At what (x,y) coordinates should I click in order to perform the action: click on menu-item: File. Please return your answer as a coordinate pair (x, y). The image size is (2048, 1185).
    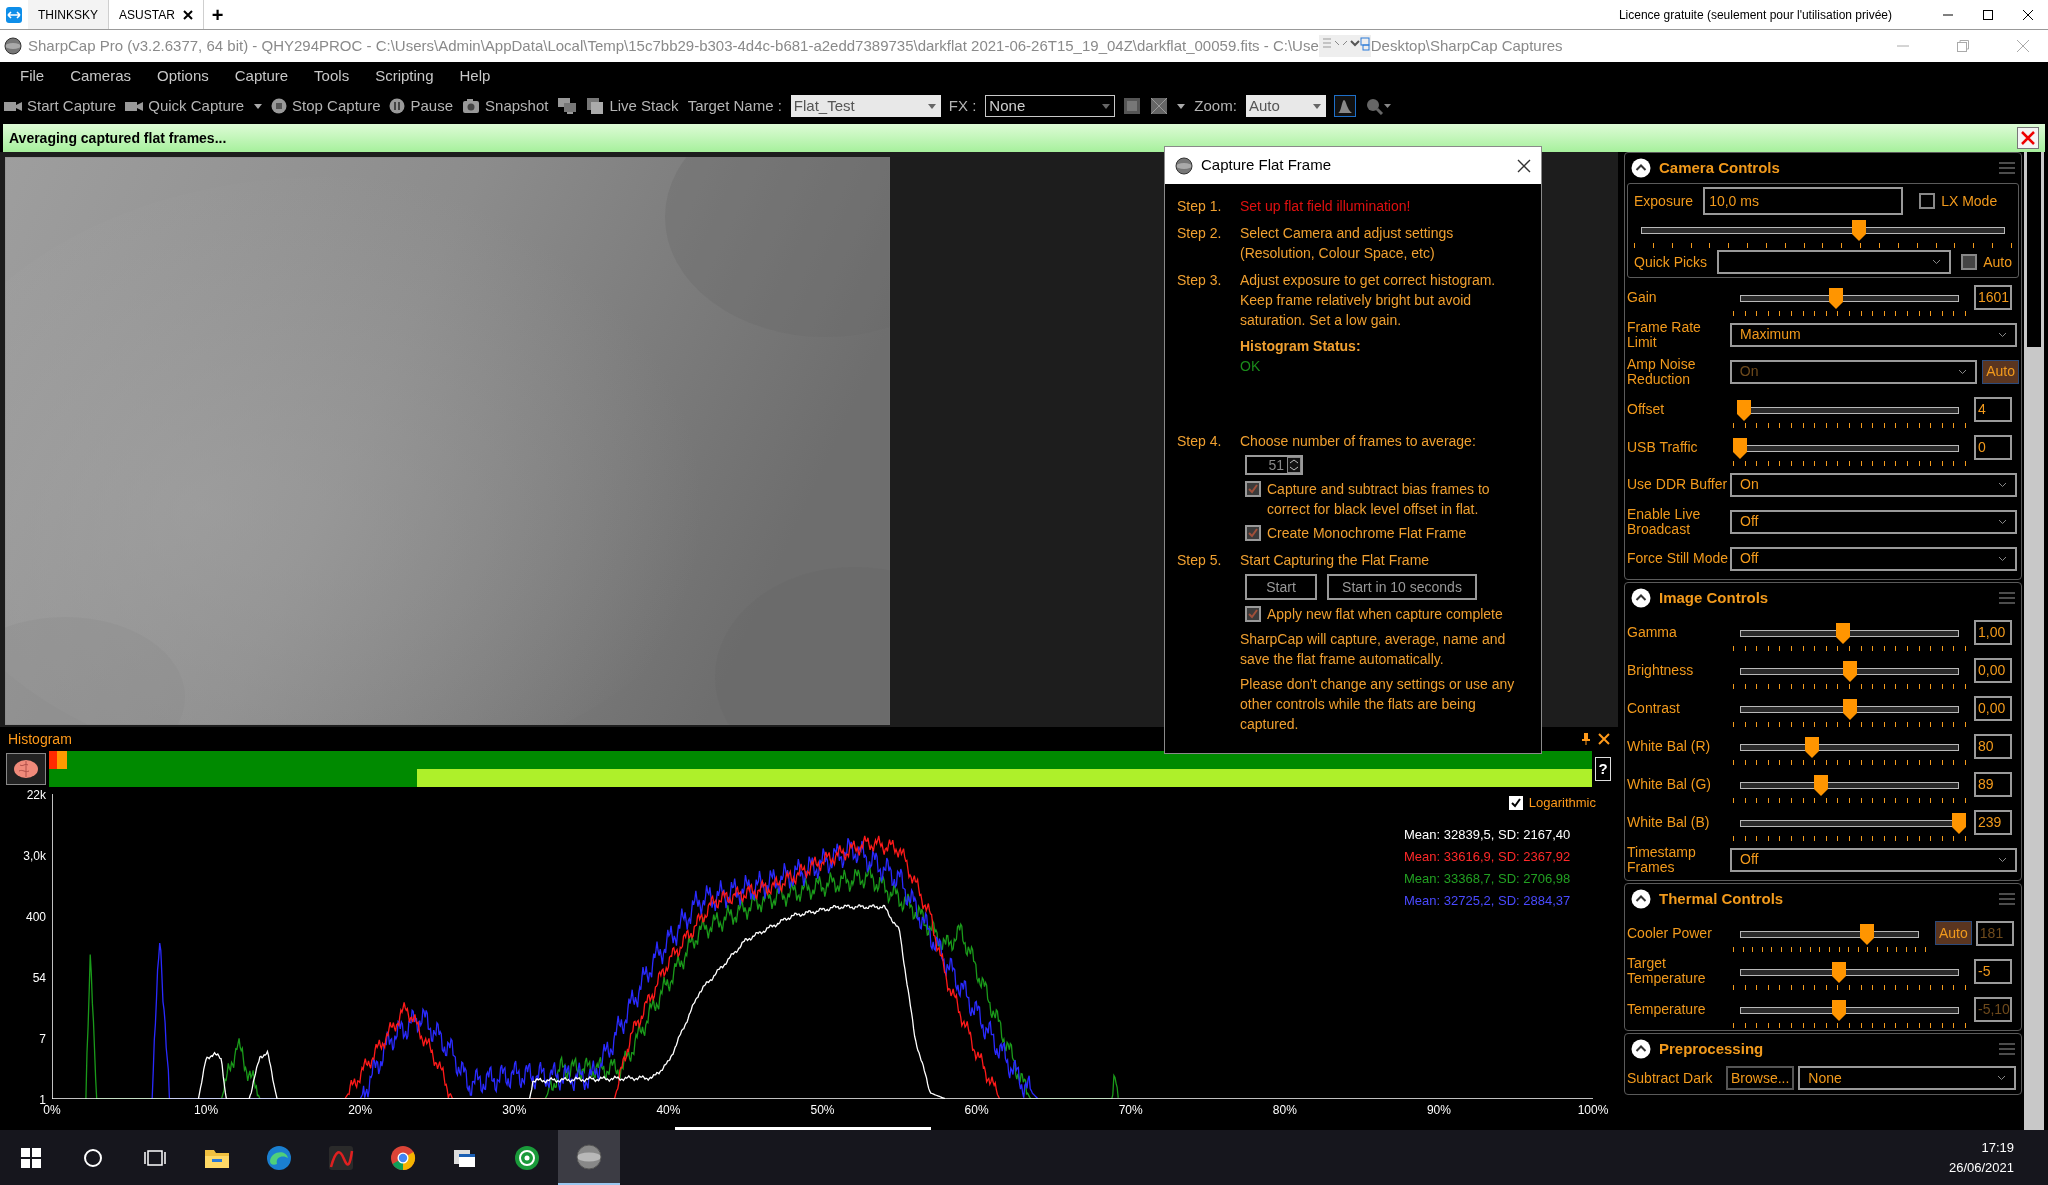
    Looking at the image, I should click on (32, 76).